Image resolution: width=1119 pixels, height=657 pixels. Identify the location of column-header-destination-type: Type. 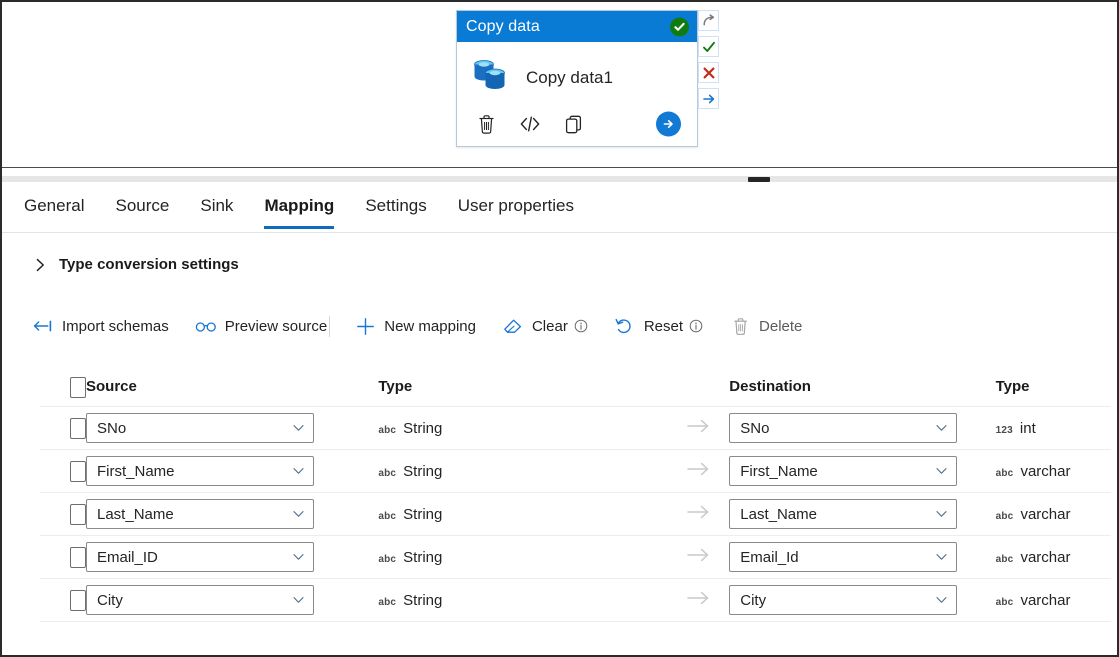
(1053, 387).